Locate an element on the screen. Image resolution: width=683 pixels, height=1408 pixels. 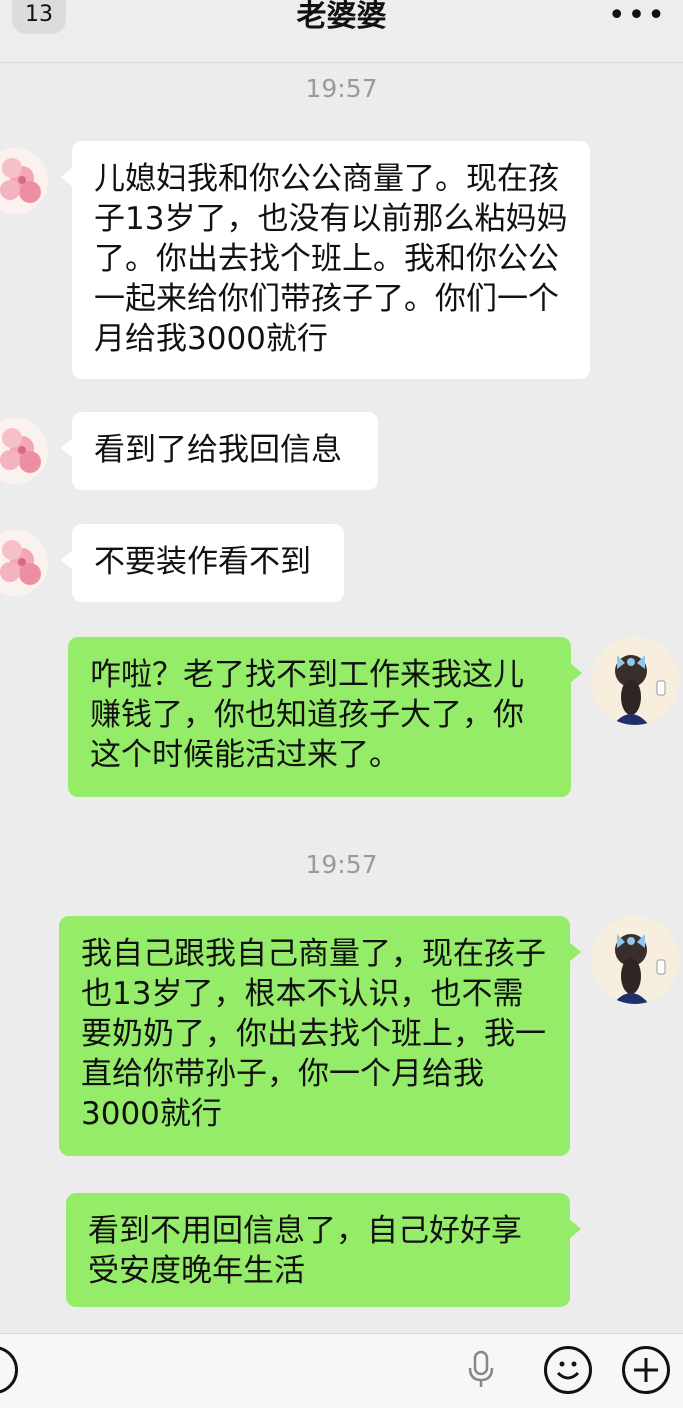
chat-title: 老婆婆 is located at coordinates (341, 17).